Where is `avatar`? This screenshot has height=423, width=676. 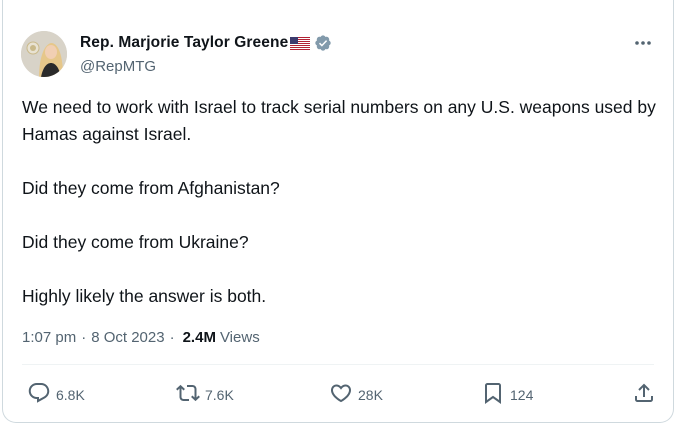
avatar is located at coordinates (44, 54).